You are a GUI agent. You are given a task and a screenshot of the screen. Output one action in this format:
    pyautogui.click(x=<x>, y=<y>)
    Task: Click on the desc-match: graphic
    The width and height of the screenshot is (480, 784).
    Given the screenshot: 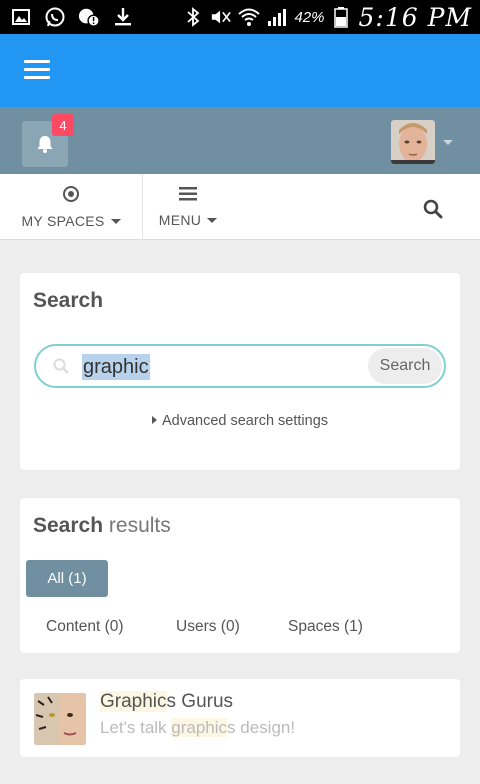 What is the action you would take?
    pyautogui.click(x=199, y=727)
    